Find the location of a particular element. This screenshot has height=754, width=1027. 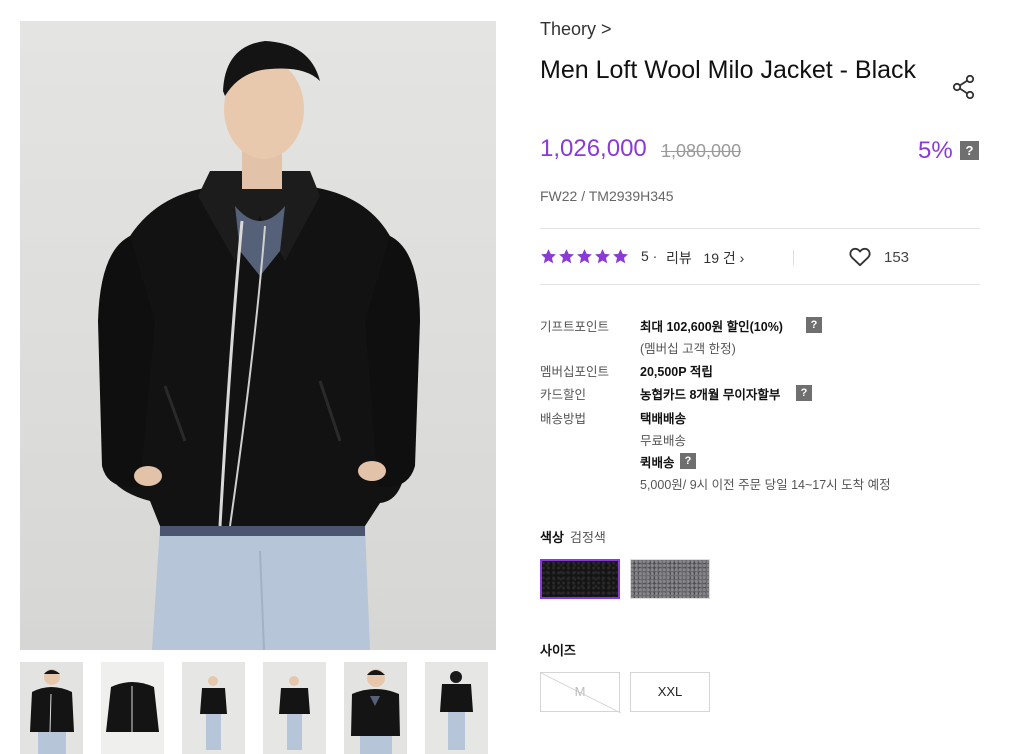

product-code: FW22 / TM2939H345 is located at coordinates (607, 196).